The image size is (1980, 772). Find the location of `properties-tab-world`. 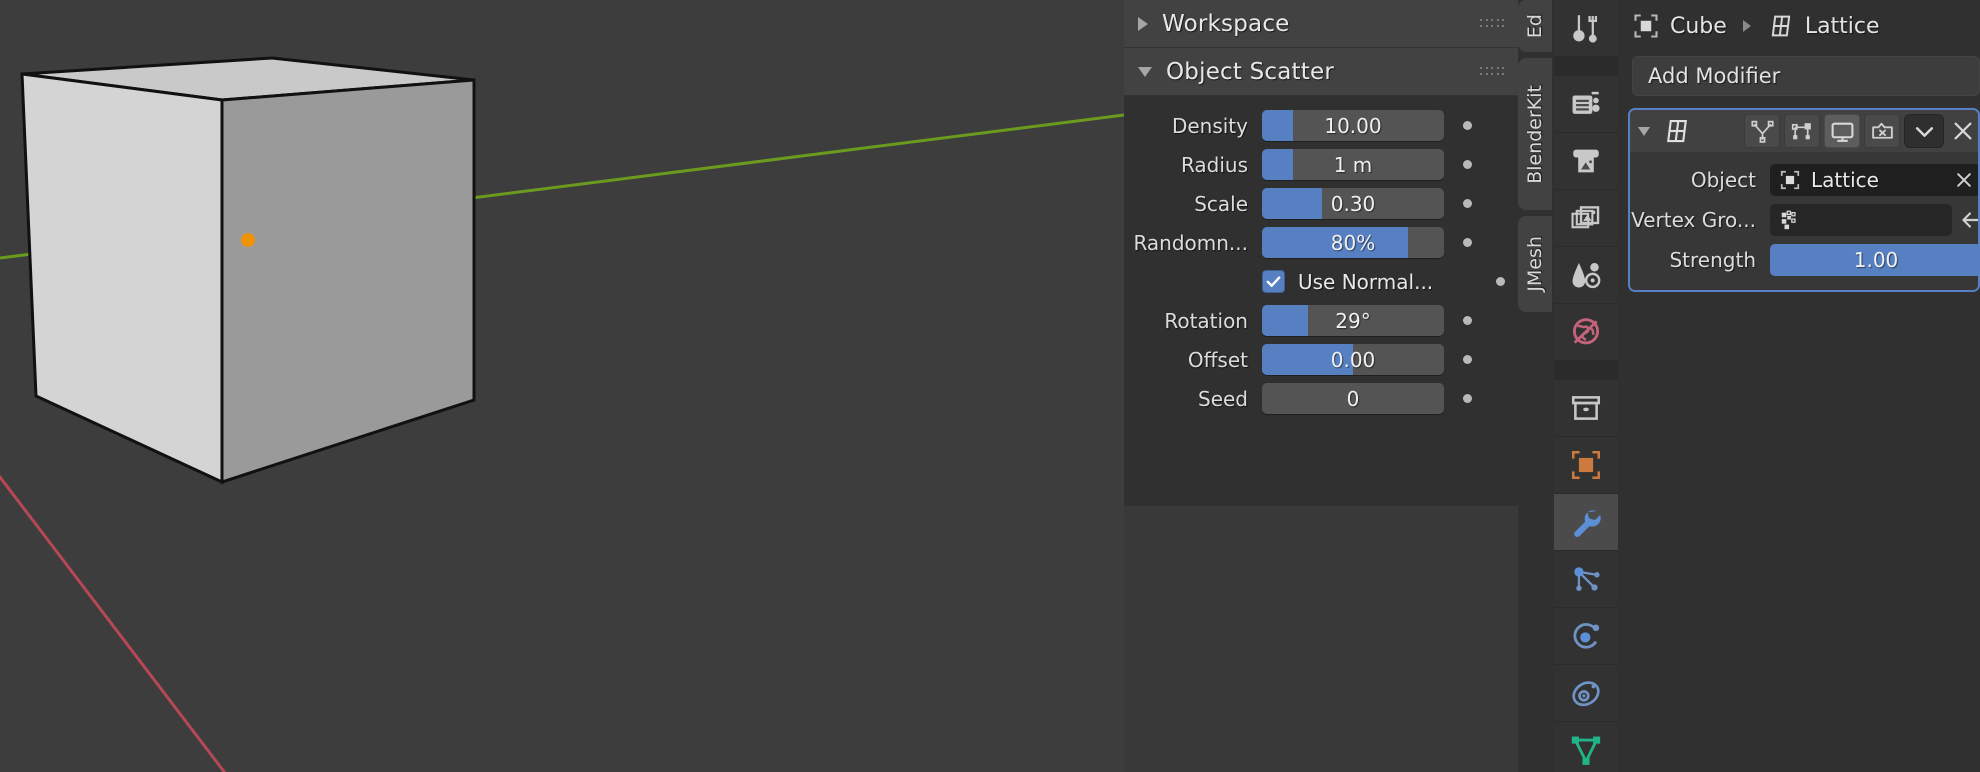

properties-tab-world is located at coordinates (1586, 332).